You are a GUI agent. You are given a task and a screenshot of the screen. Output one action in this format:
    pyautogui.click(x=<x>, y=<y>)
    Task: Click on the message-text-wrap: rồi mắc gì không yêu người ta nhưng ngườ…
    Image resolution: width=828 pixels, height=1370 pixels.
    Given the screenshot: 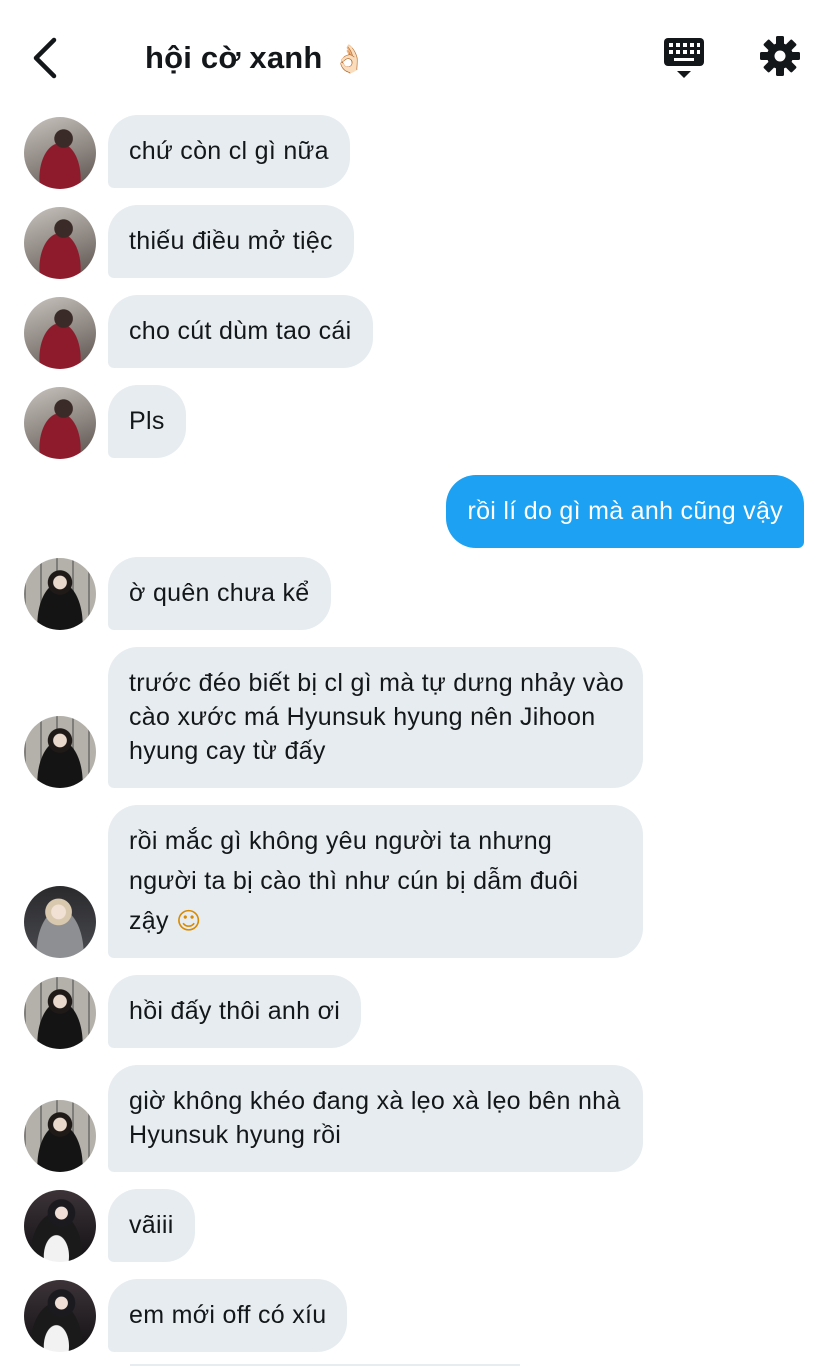 What is the action you would take?
    pyautogui.click(x=377, y=873)
    